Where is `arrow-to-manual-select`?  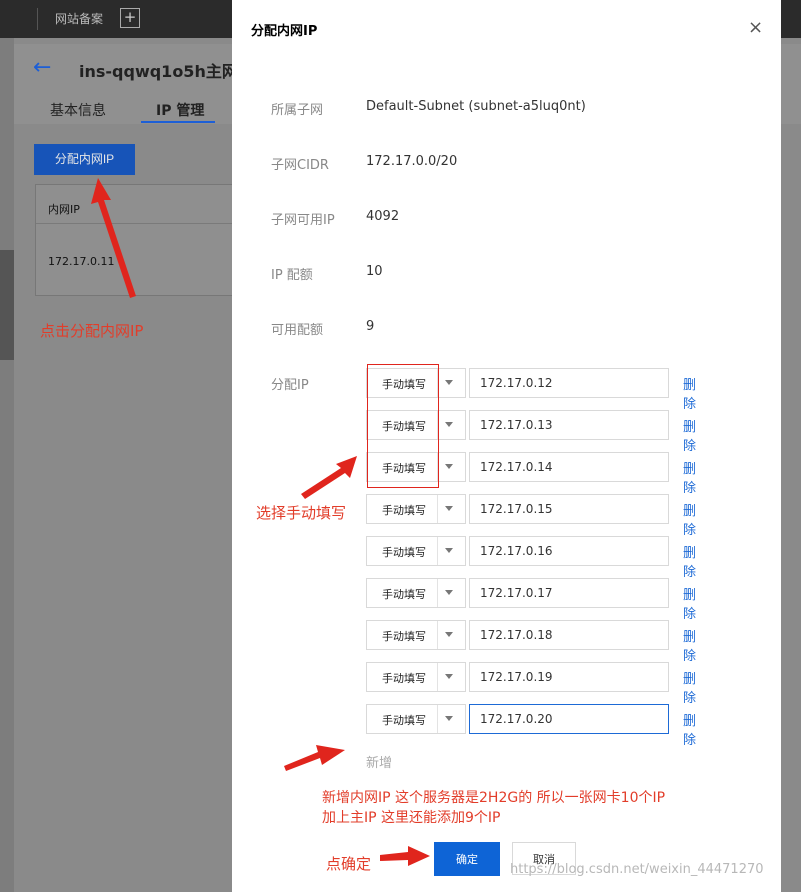
arrow-to-manual-select is located at coordinates (329, 477).